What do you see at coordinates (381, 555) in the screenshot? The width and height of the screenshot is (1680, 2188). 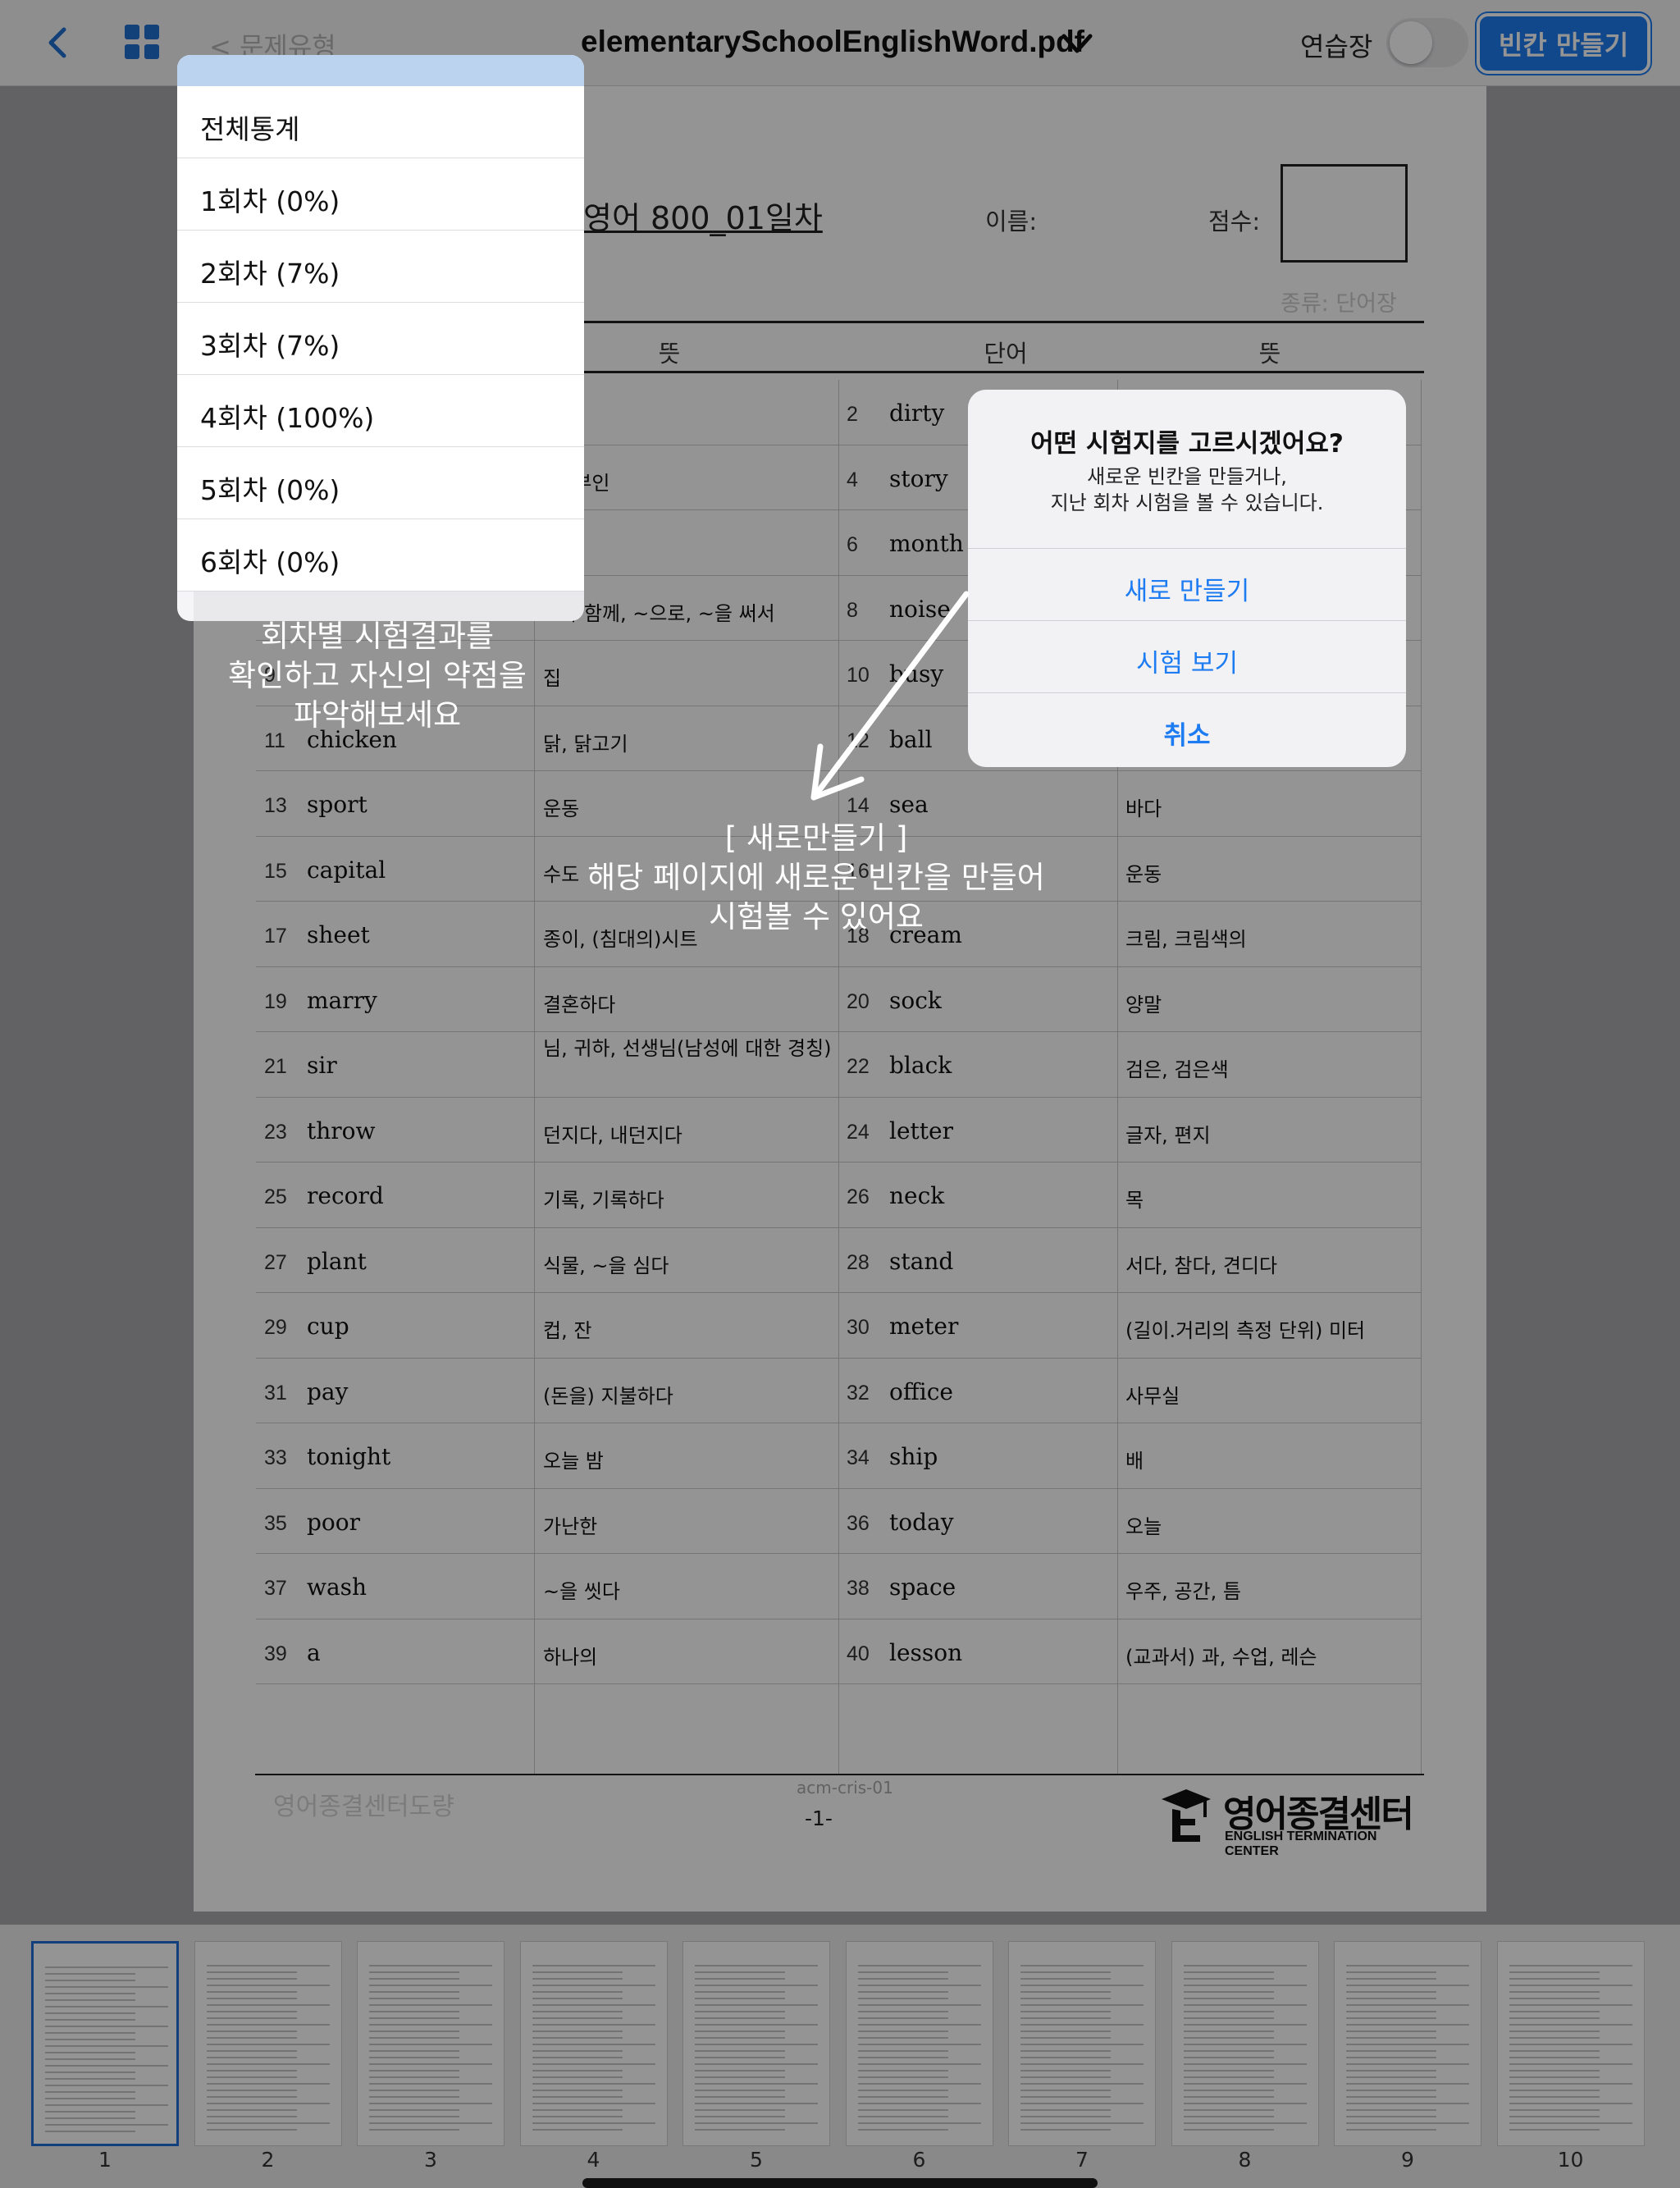 I see `menu-item-round: 6회차 (0%)` at bounding box center [381, 555].